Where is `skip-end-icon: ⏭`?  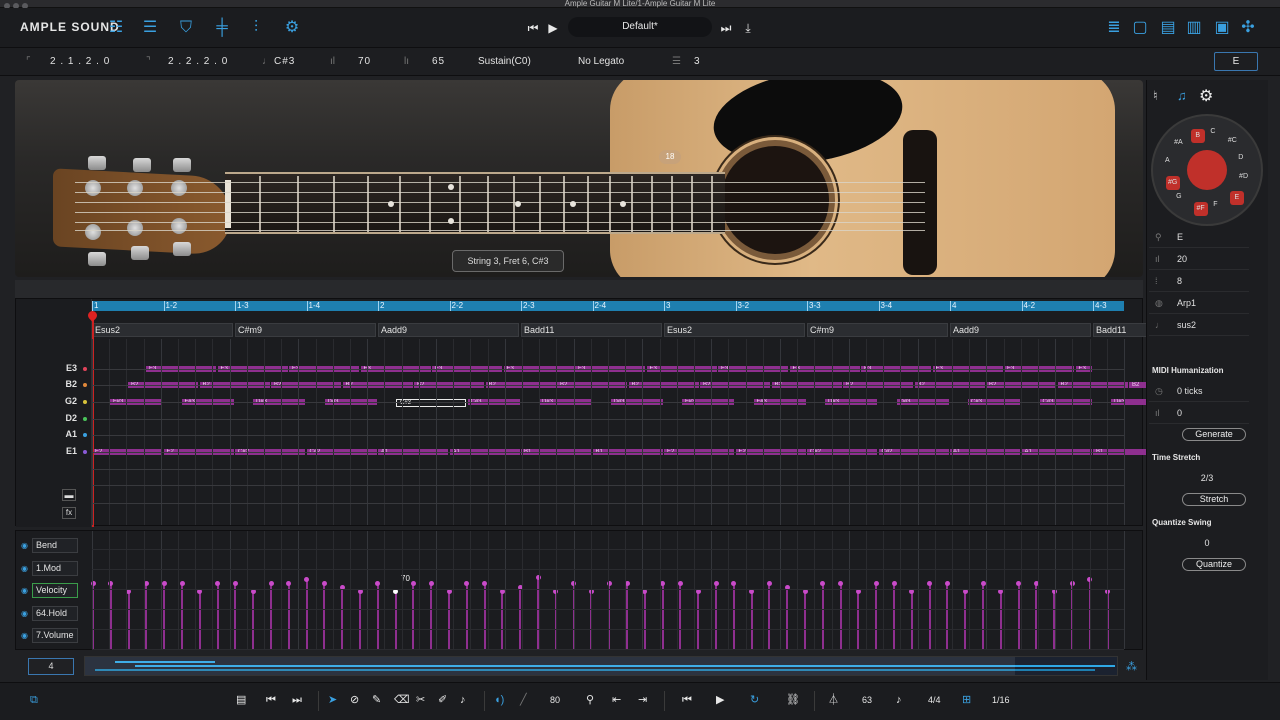
skip-end-icon: ⏭ is located at coordinates (297, 700).